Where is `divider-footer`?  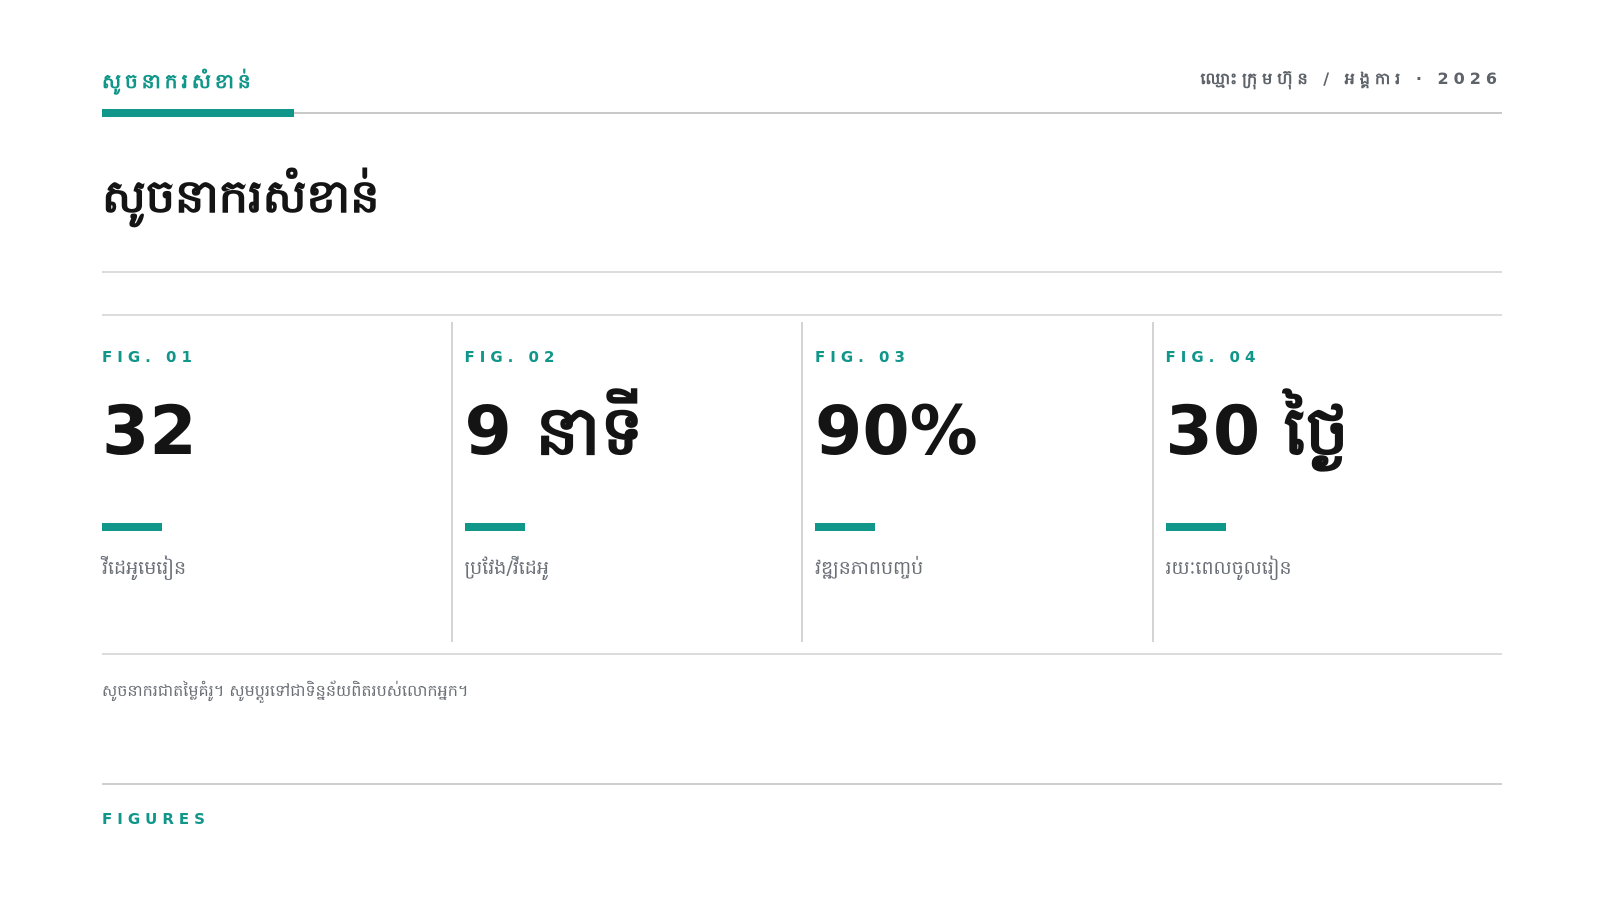 divider-footer is located at coordinates (802, 784).